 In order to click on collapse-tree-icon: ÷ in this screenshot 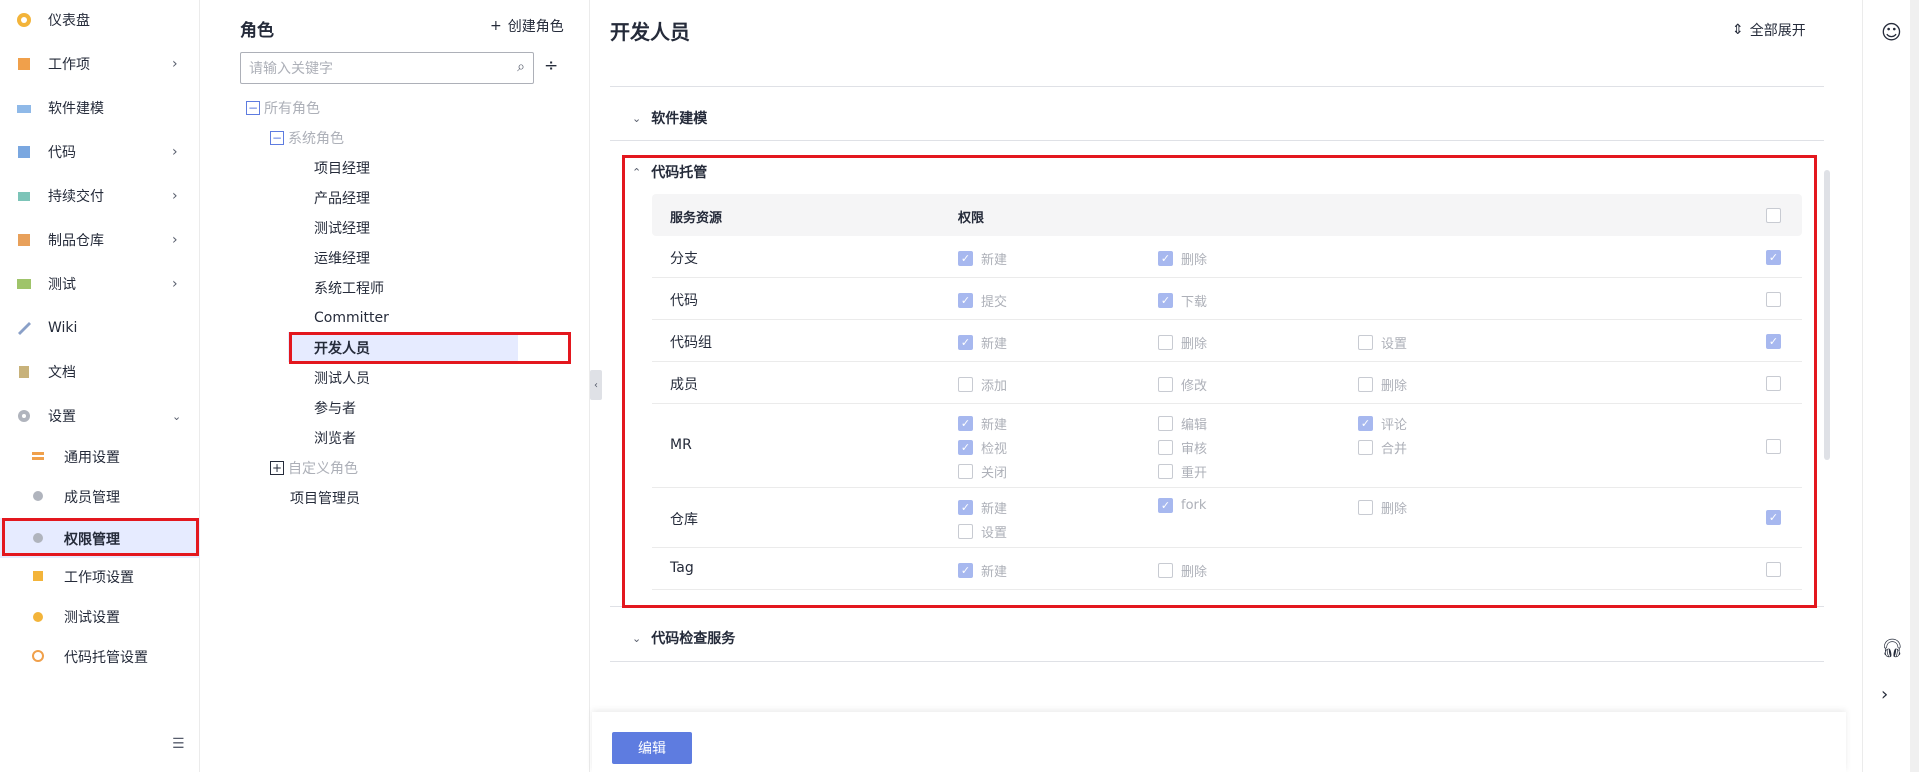, I will do `click(551, 66)`.